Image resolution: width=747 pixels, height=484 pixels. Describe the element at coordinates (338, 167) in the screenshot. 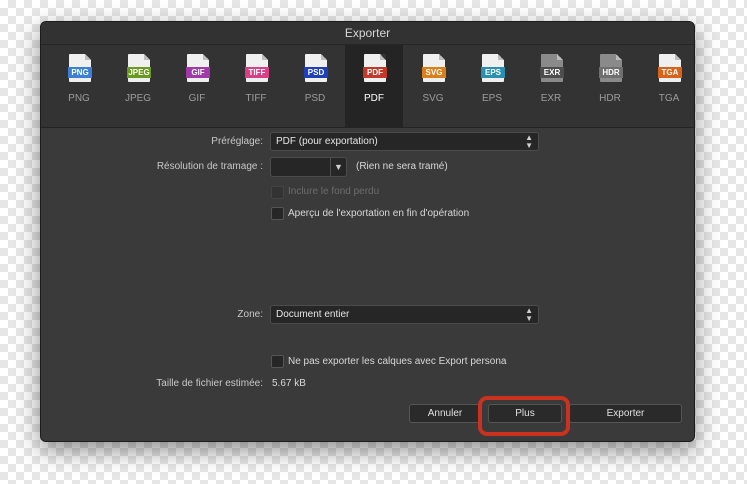

I see `chevron-down-icon: ▼` at that location.